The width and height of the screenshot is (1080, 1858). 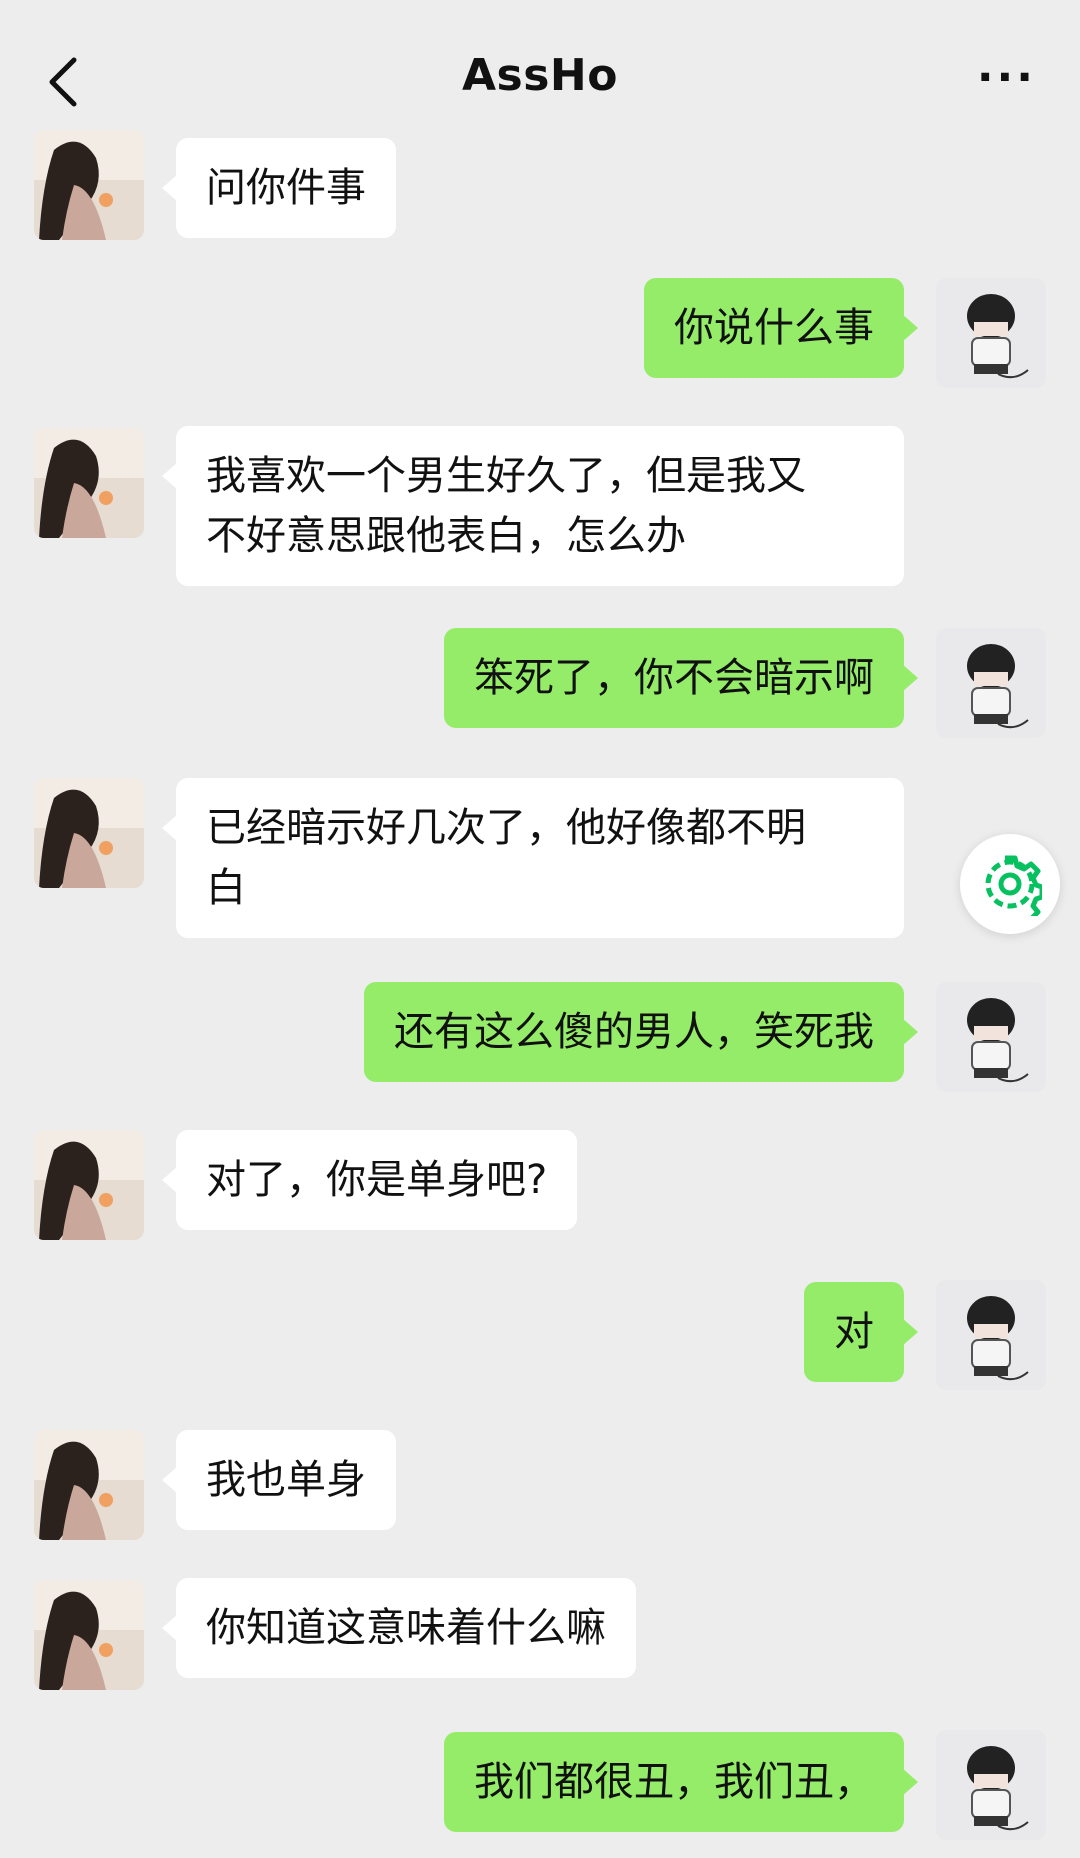 I want to click on chat-title: AssHo, so click(x=540, y=75).